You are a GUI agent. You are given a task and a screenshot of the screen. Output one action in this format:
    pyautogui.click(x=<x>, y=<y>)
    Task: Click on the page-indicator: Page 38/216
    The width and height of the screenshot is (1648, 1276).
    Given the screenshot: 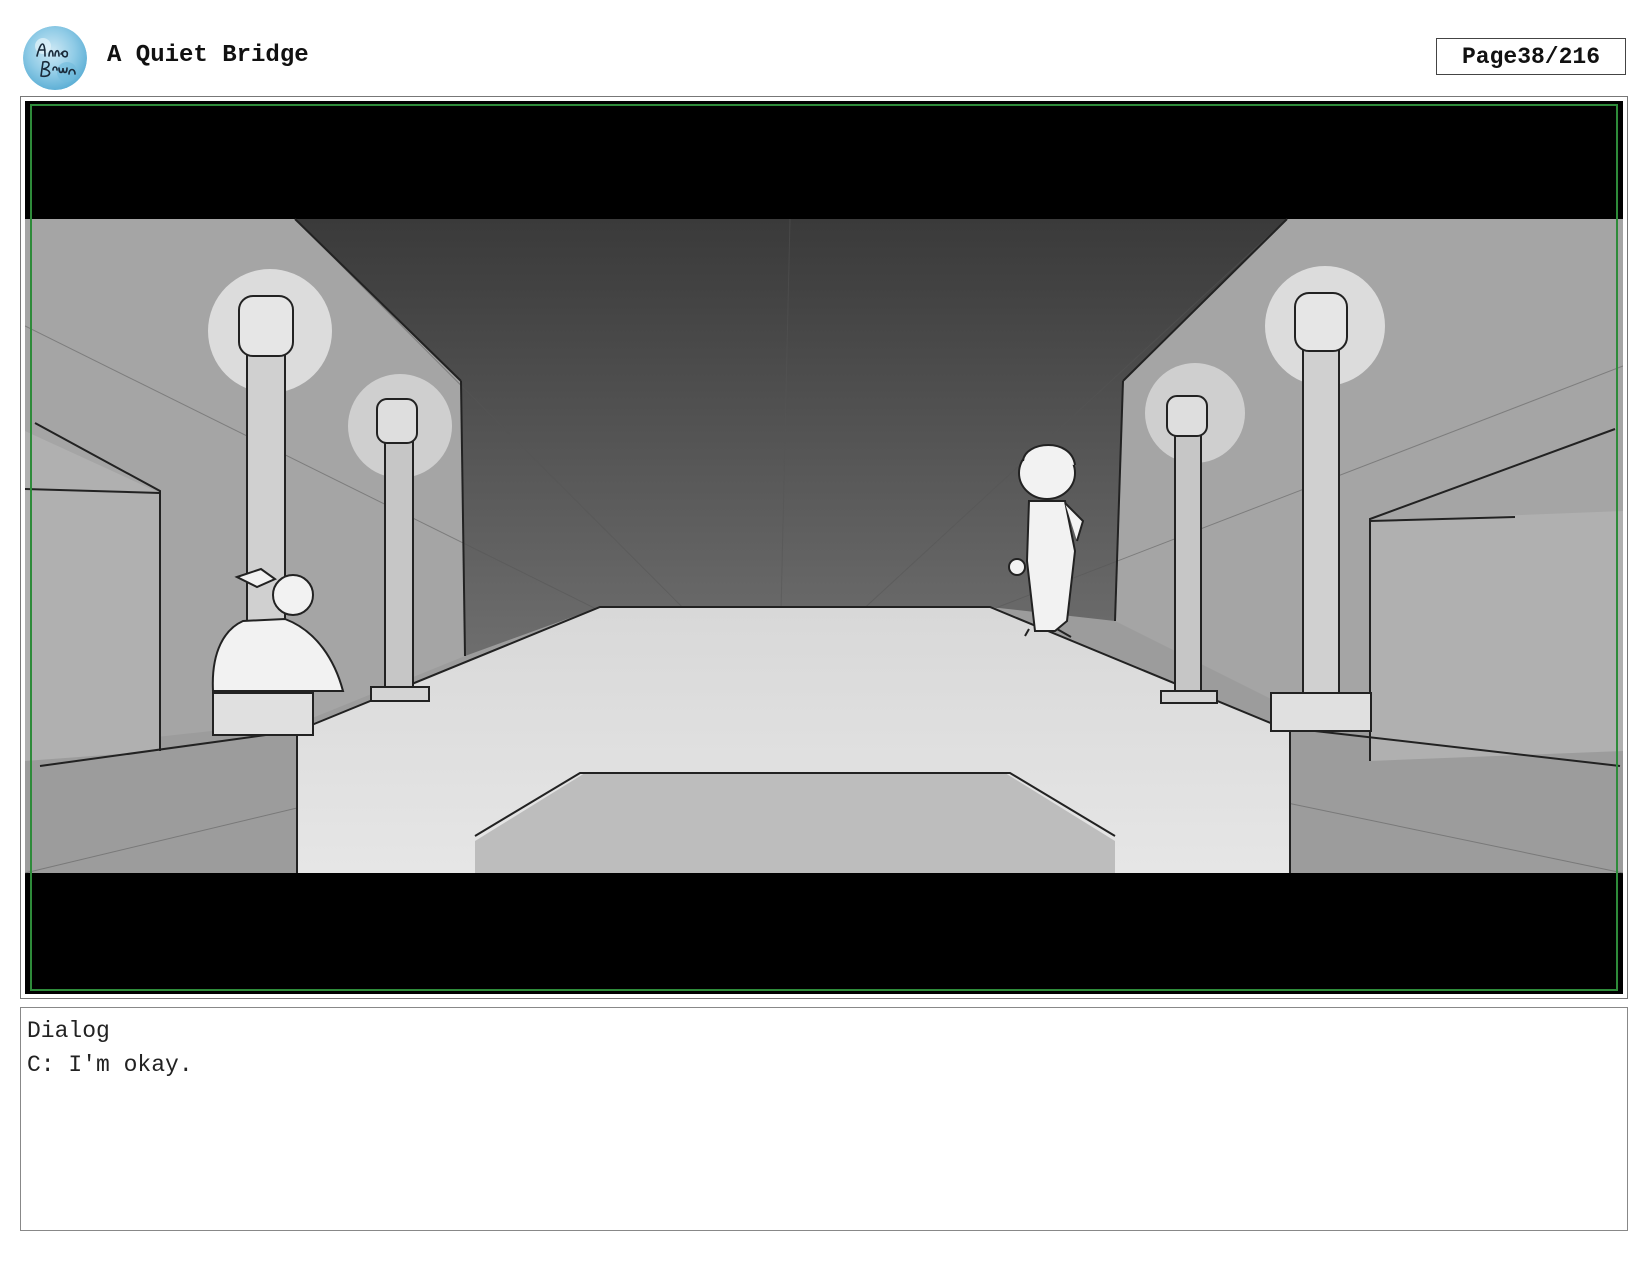 What is the action you would take?
    pyautogui.click(x=1531, y=56)
    